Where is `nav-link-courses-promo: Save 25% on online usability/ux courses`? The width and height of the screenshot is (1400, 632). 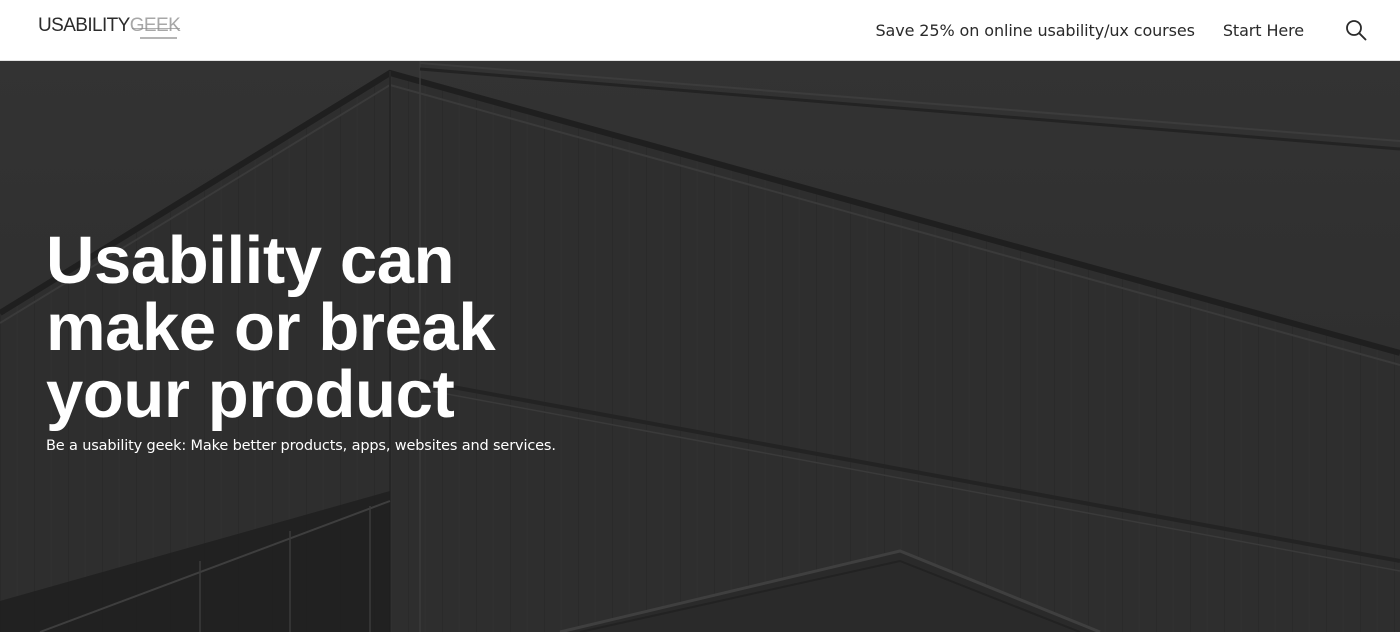
nav-link-courses-promo: Save 25% on online usability/ux courses is located at coordinates (1035, 30).